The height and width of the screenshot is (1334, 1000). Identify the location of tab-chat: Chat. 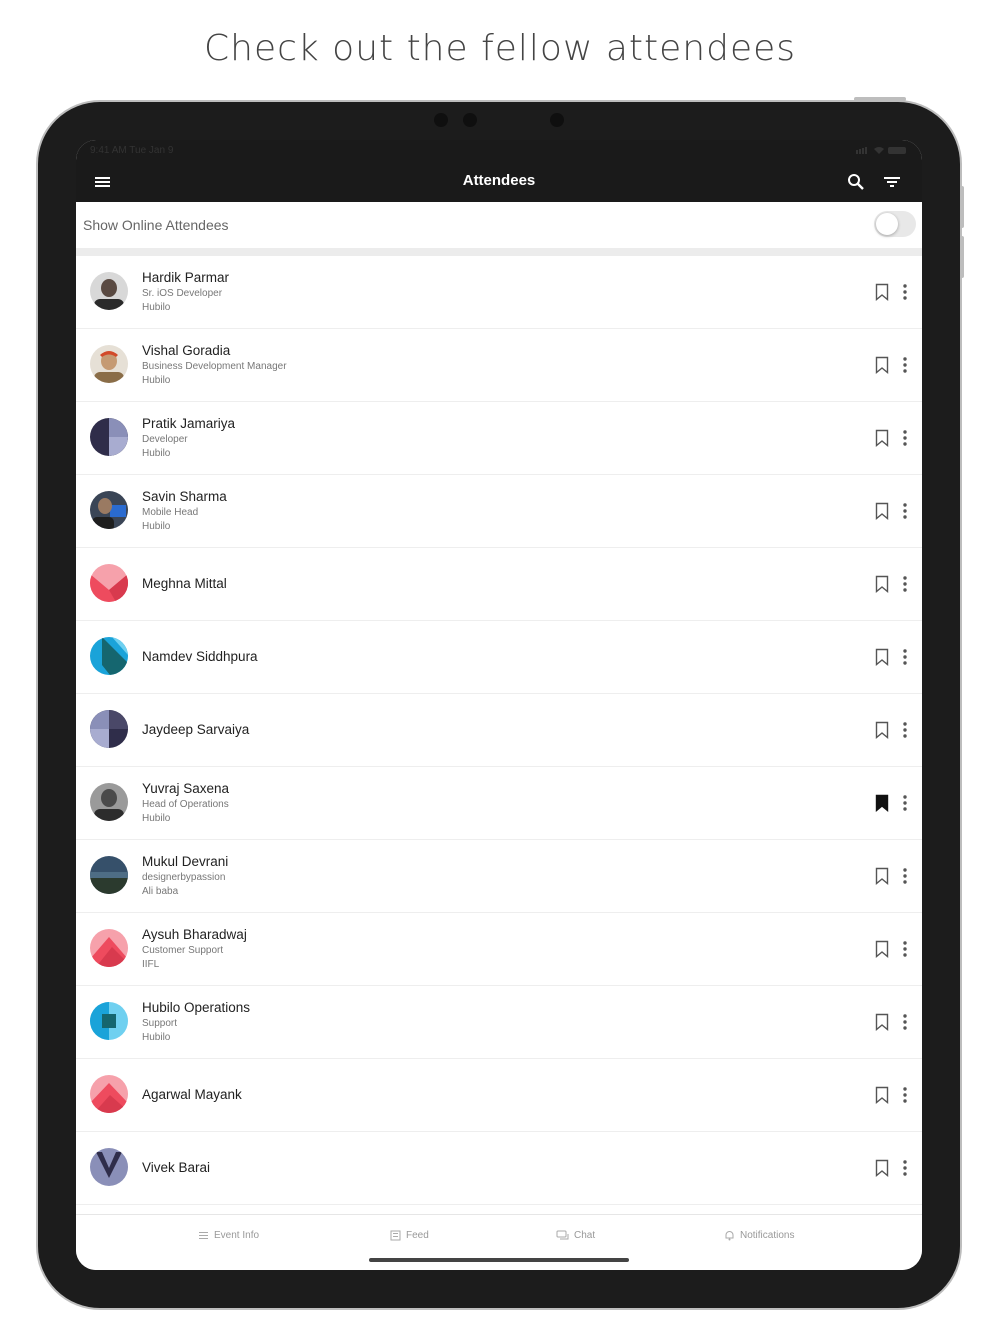
(575, 1235).